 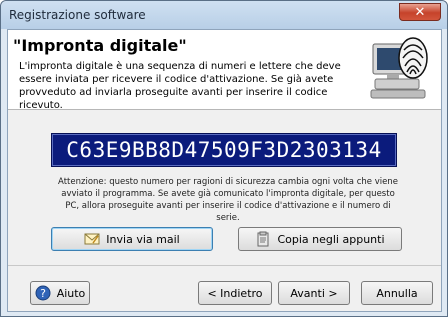 I want to click on send-mail-label: Invia via mail, so click(x=143, y=239).